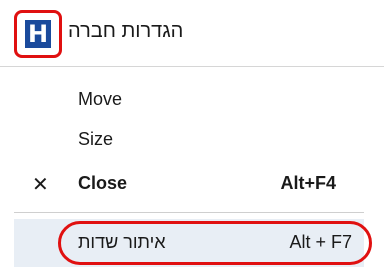 This screenshot has width=384, height=275. I want to click on menu-item-move: Move, so click(185, 99).